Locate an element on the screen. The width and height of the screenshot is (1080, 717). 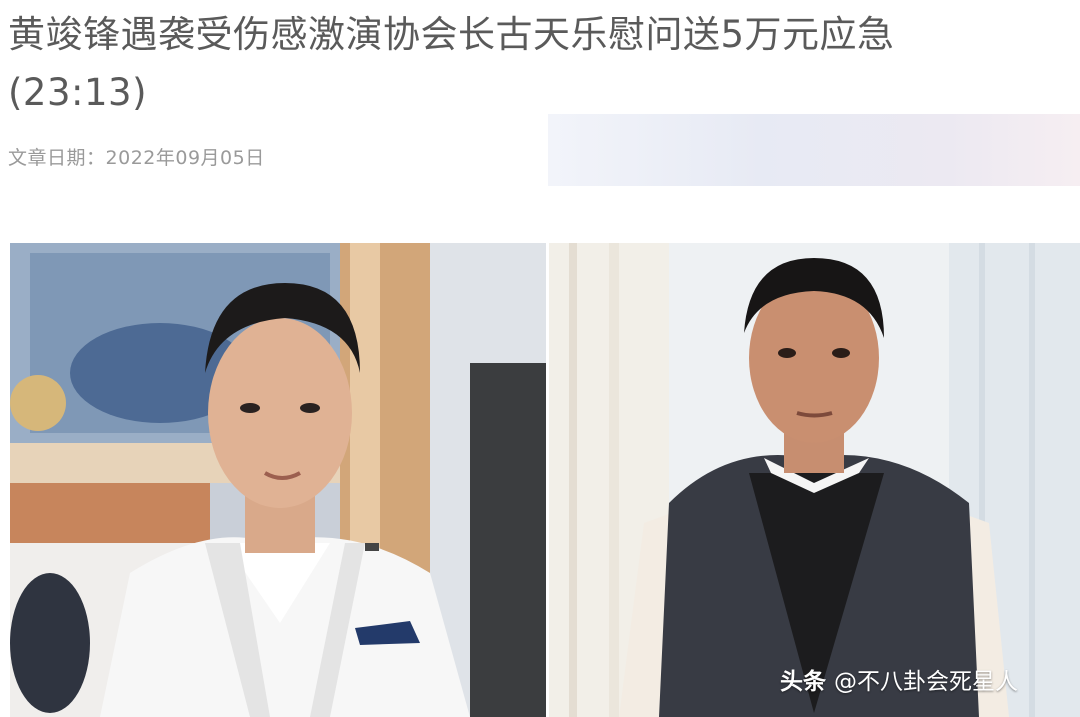
watermark-brand: 头条 is located at coordinates (803, 682).